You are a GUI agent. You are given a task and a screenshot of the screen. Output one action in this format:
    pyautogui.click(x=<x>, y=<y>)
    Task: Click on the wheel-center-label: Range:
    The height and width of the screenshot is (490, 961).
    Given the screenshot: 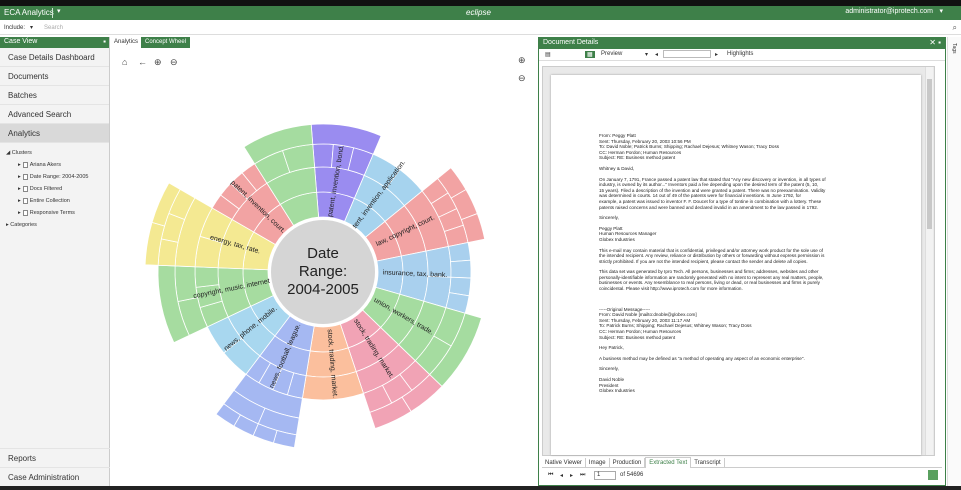 What is the action you would take?
    pyautogui.click(x=323, y=271)
    